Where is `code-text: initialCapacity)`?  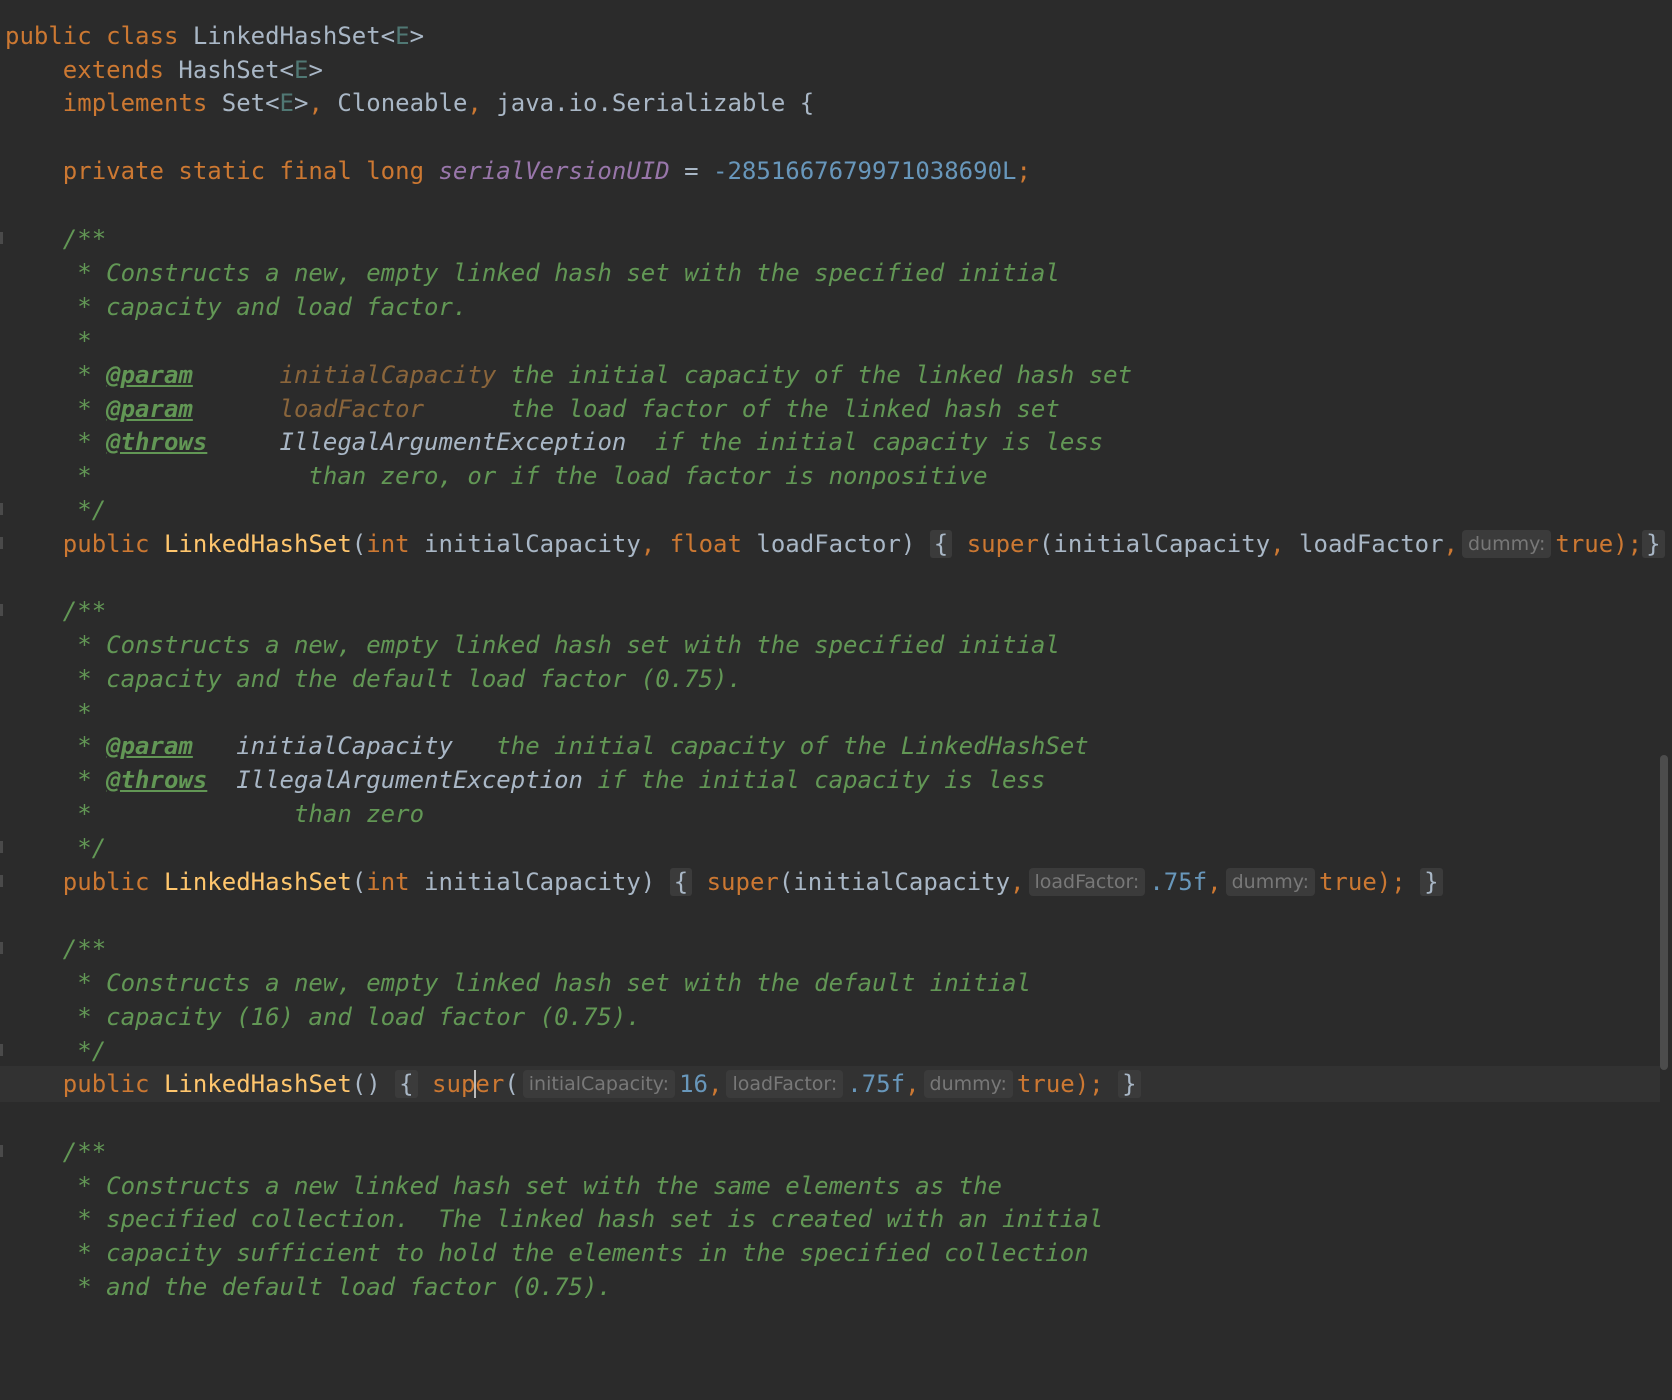
code-text: initialCapacity) is located at coordinates (532, 882).